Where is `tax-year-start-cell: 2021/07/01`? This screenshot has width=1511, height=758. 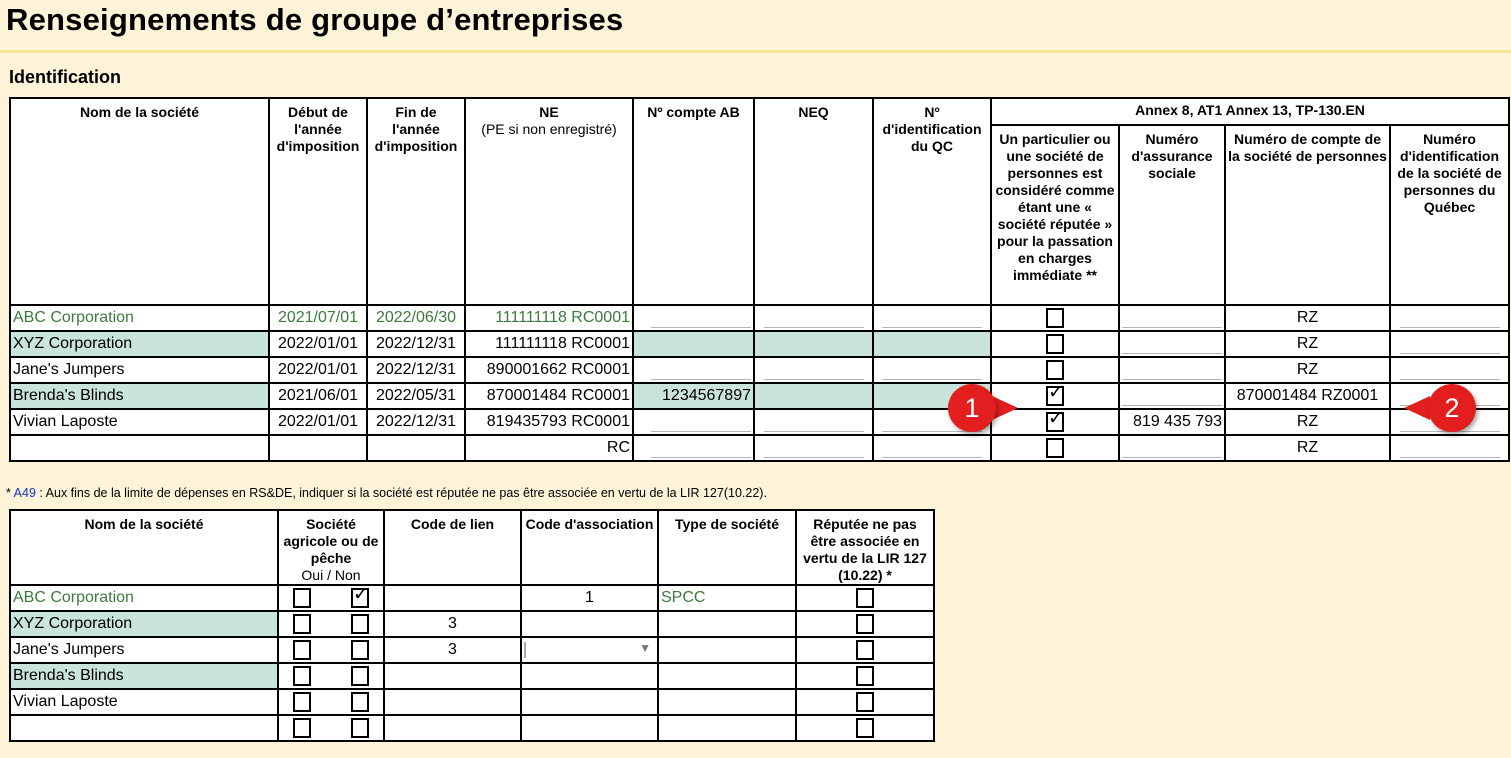 tax-year-start-cell: 2021/07/01 is located at coordinates (318, 318).